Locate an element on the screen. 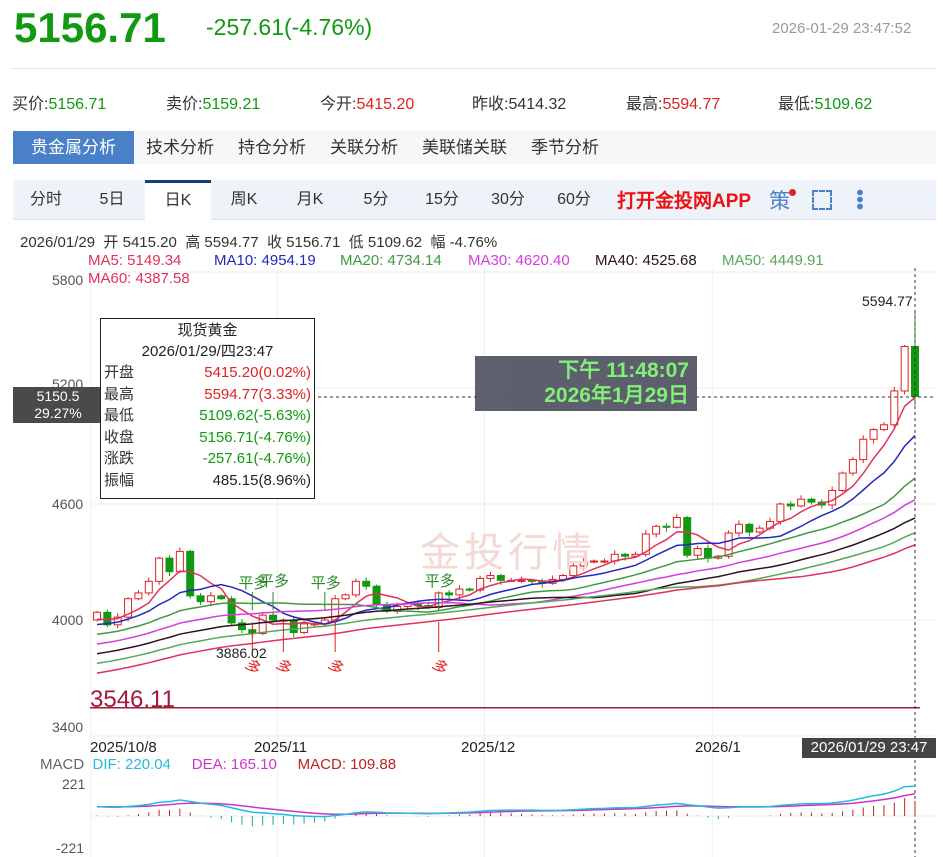  tooltip-value: 5156.71(-4.76%) is located at coordinates (255, 437).